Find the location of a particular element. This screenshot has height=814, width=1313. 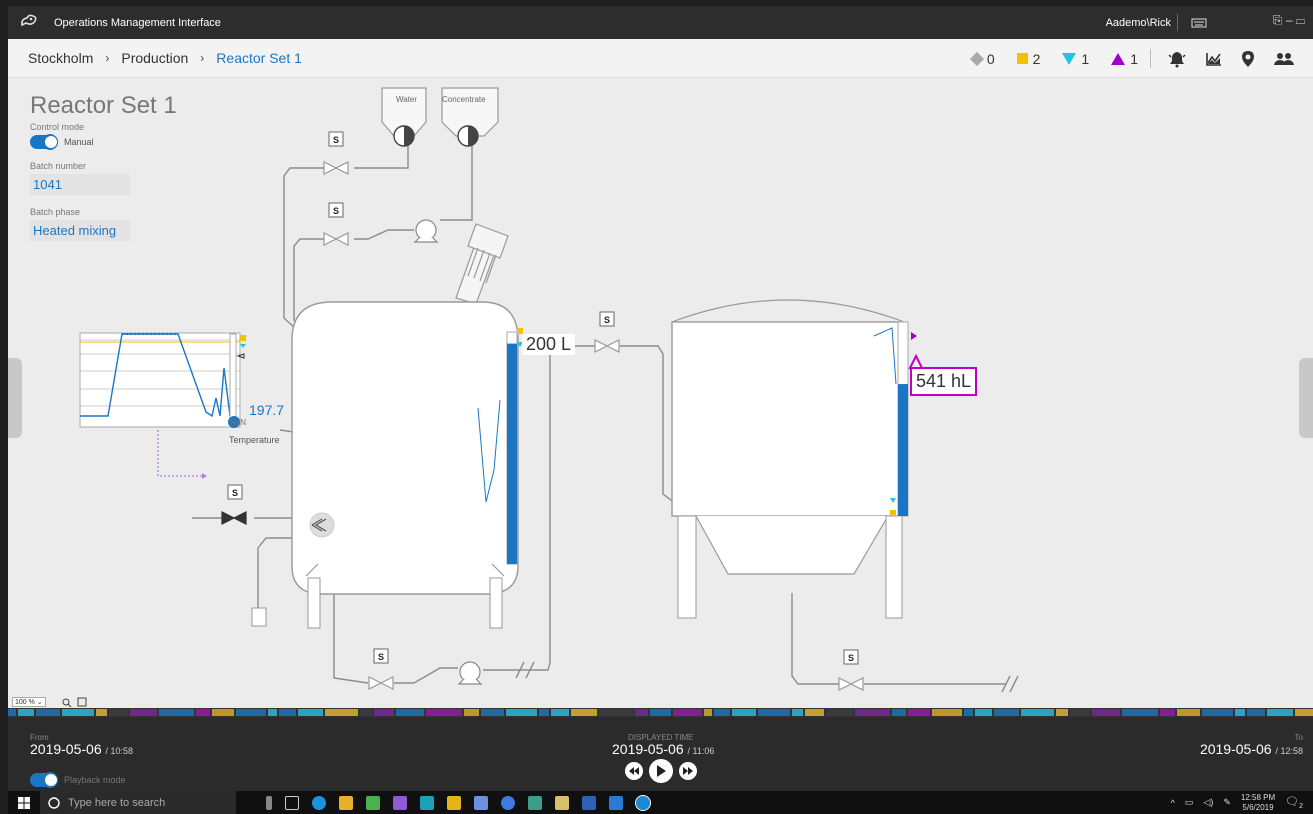

fast-forward-button is located at coordinates (688, 771).